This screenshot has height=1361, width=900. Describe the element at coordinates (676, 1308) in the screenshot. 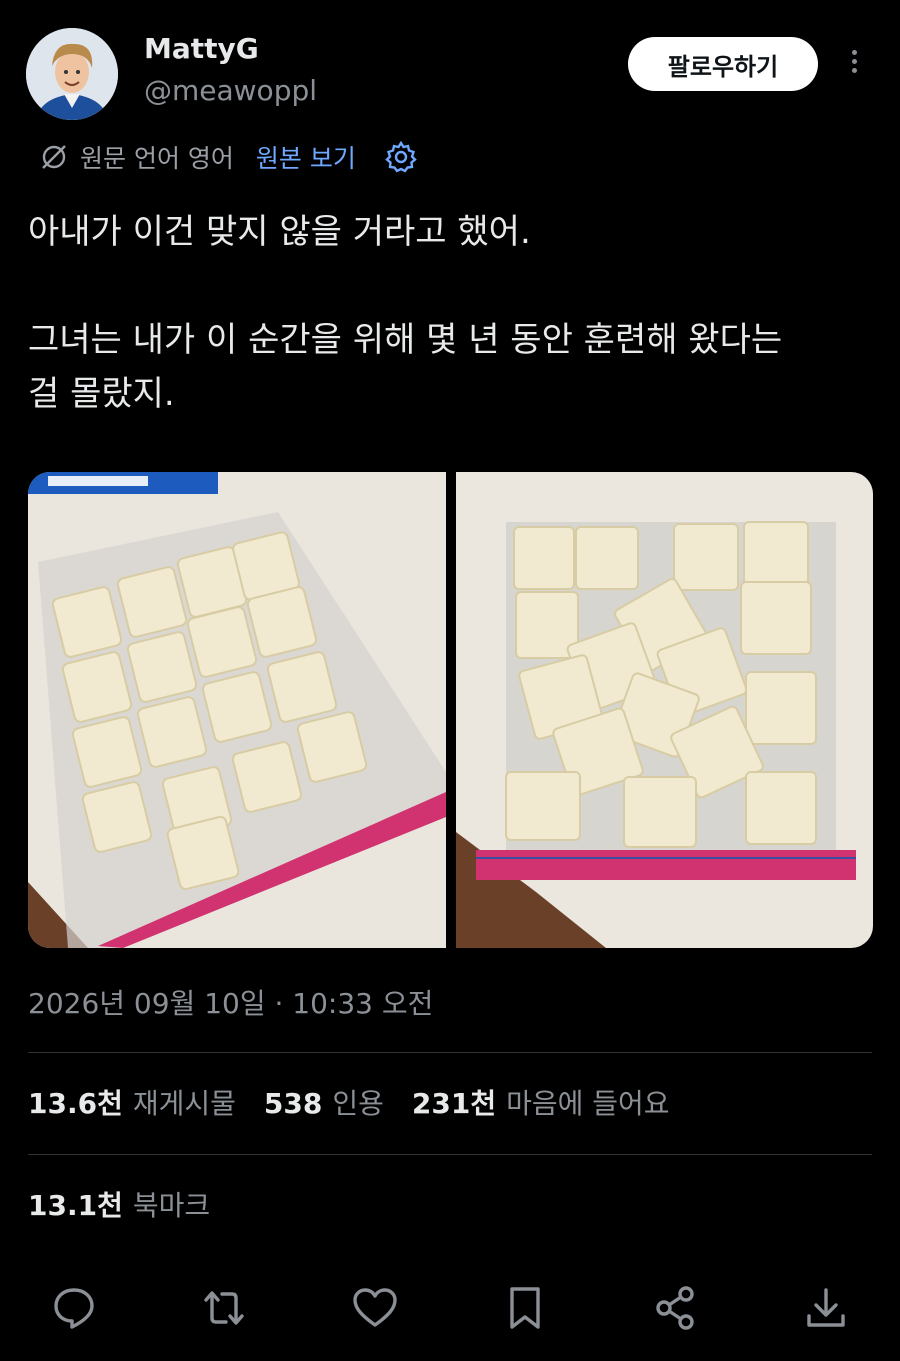

I see `share-icon` at that location.